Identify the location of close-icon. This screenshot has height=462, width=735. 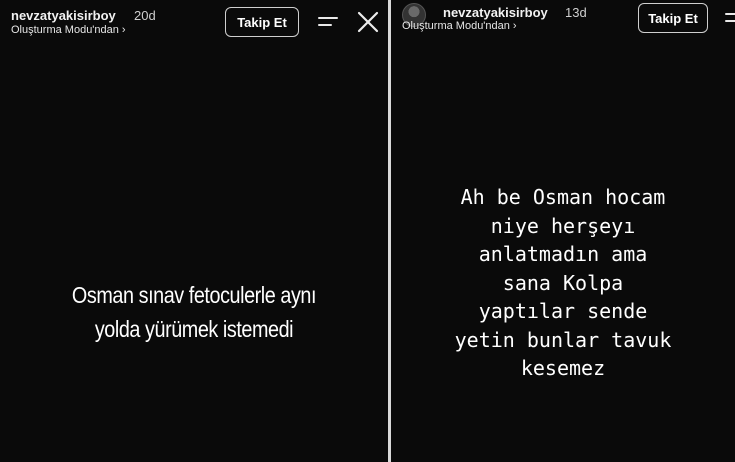
(368, 22).